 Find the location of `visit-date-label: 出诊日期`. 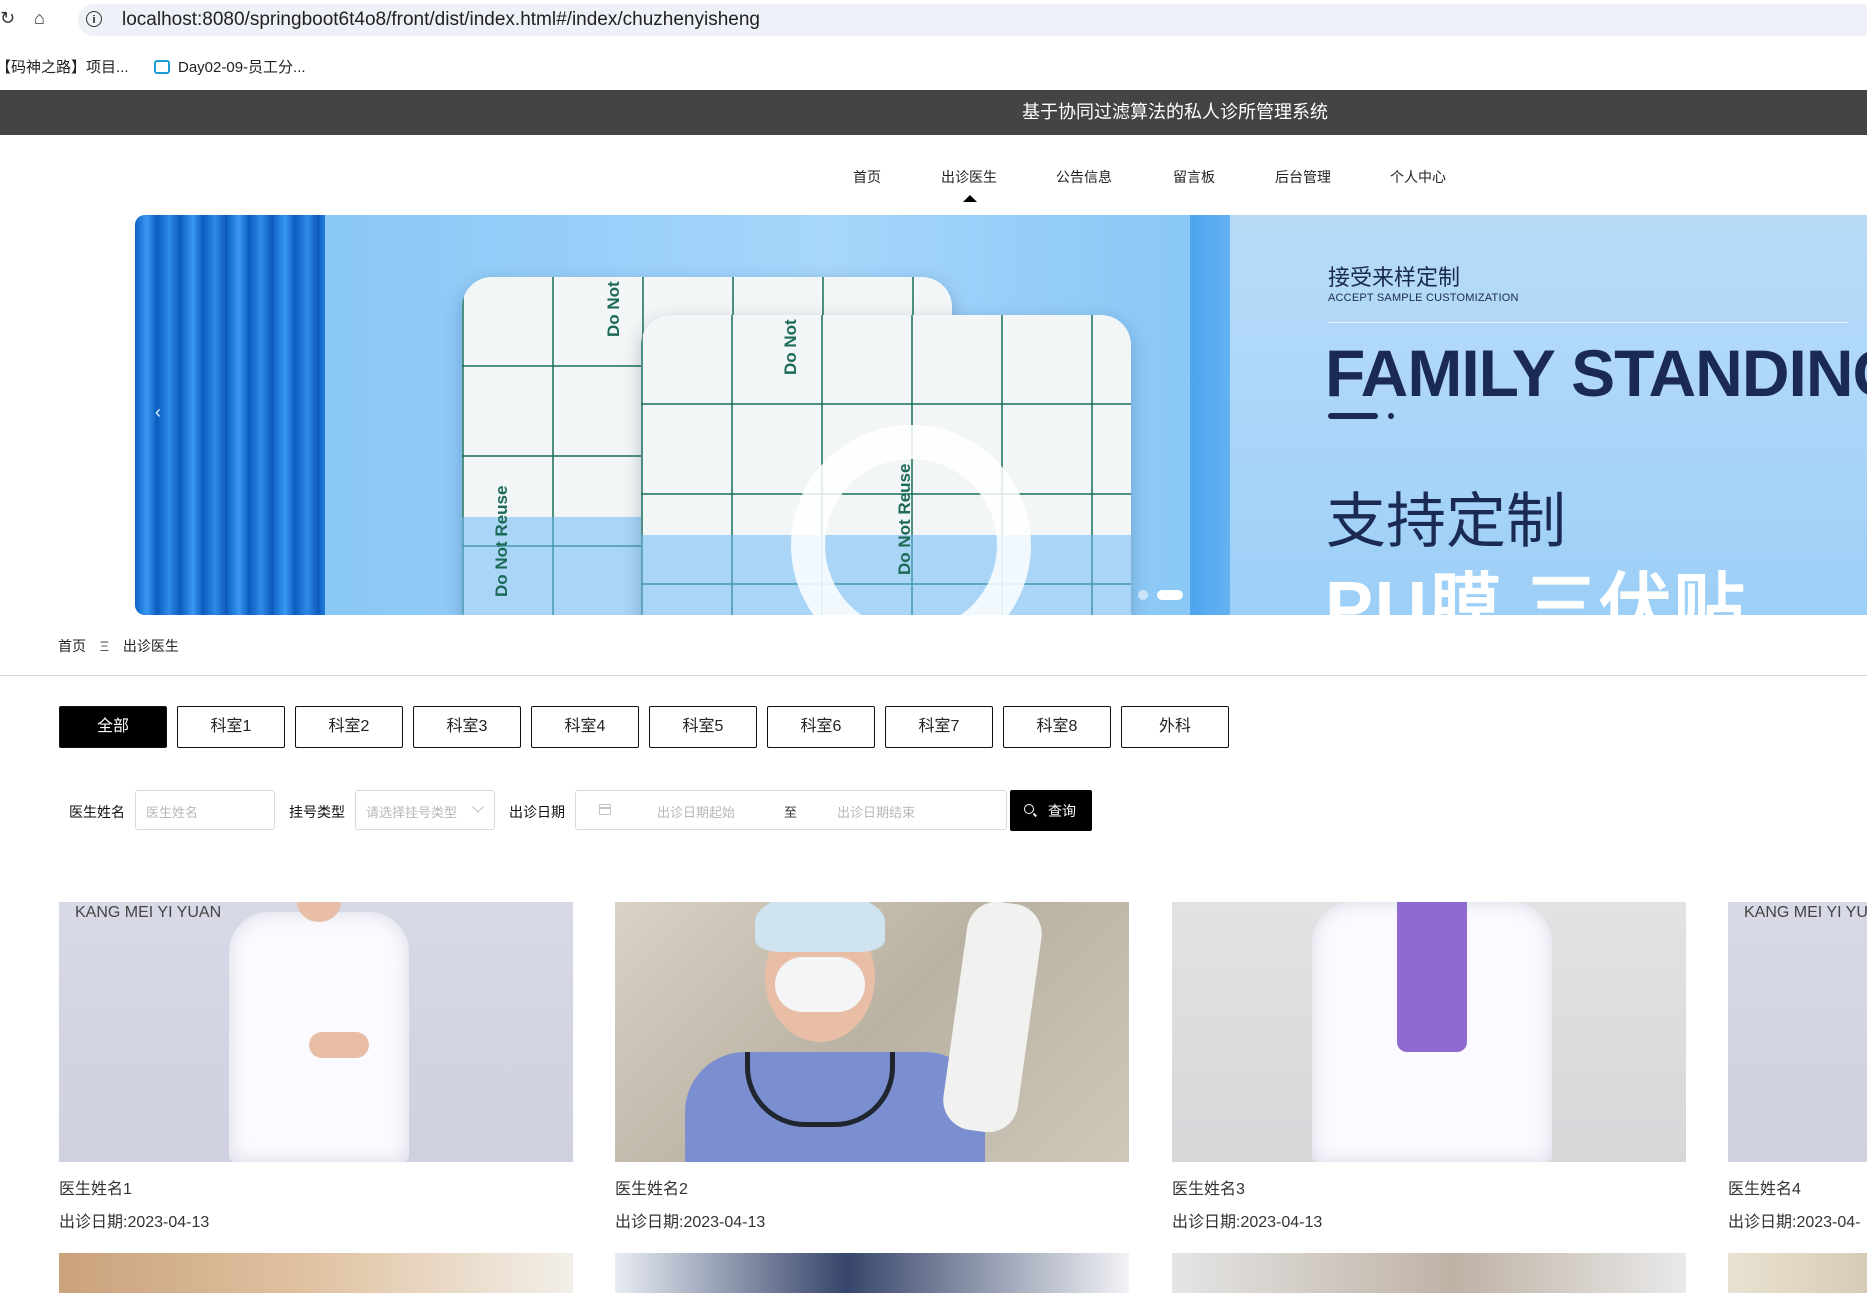

visit-date-label: 出诊日期 is located at coordinates (537, 812).